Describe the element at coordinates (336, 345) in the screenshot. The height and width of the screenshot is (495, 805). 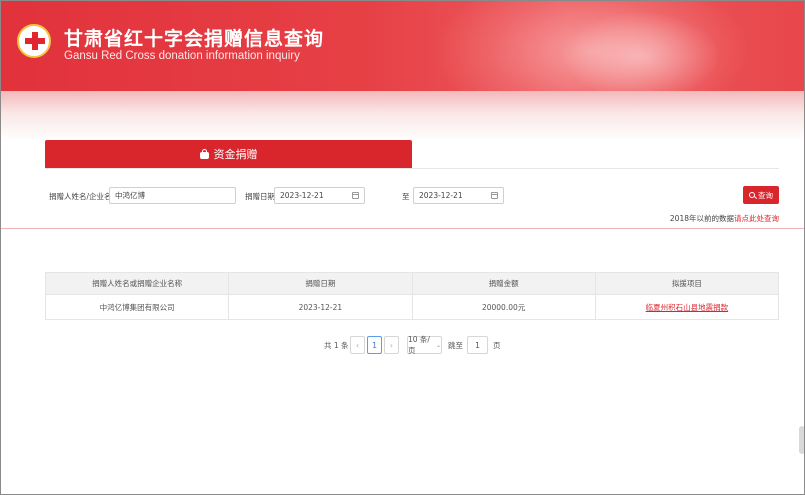
I see `total-count: 共 1 条` at that location.